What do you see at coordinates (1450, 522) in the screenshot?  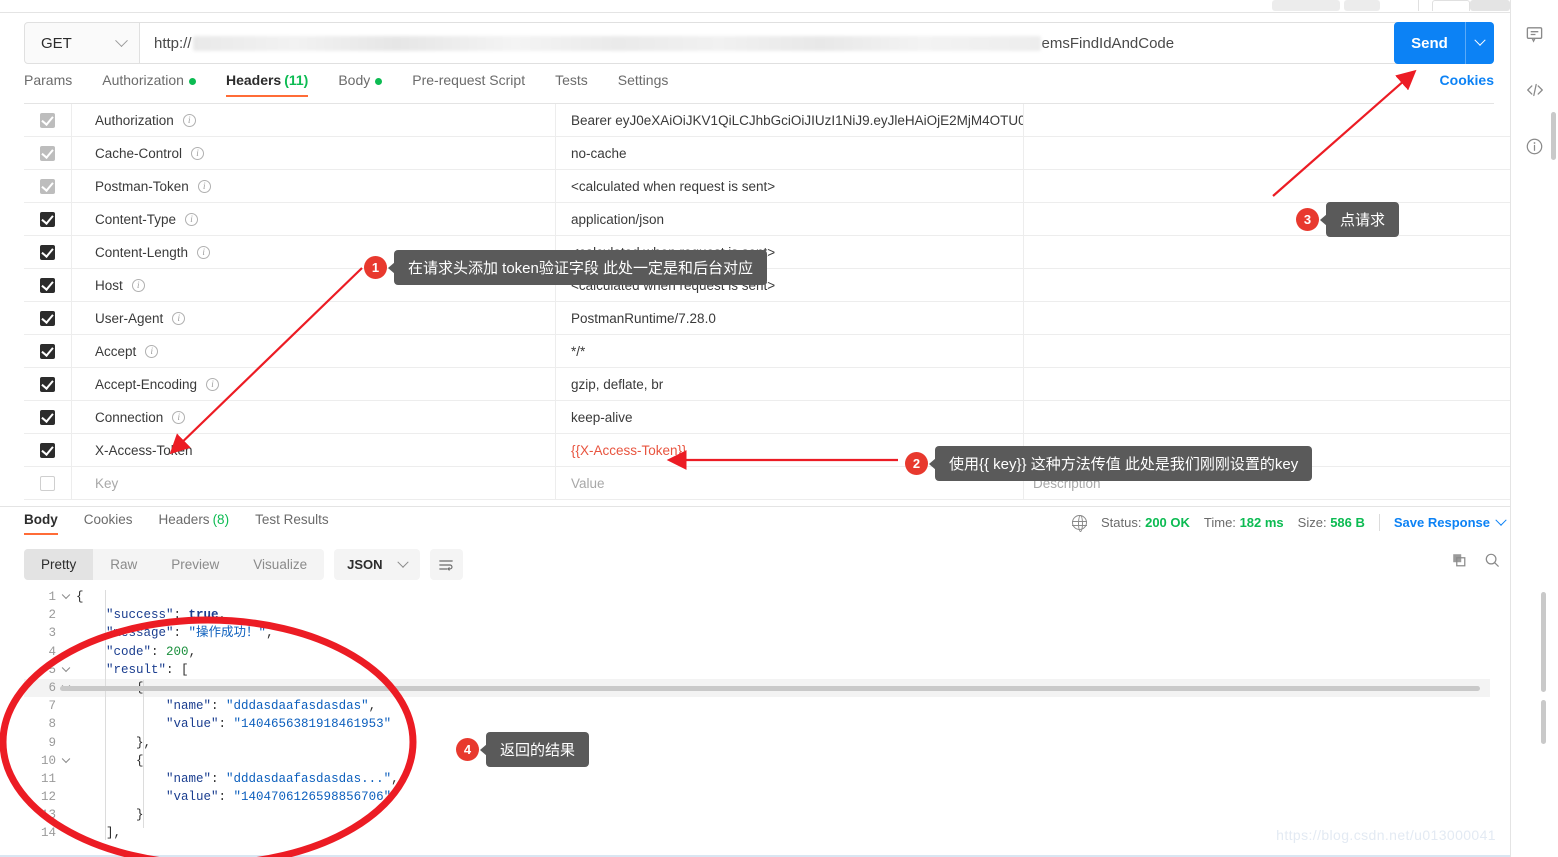 I see `save-response-button: Save Response` at bounding box center [1450, 522].